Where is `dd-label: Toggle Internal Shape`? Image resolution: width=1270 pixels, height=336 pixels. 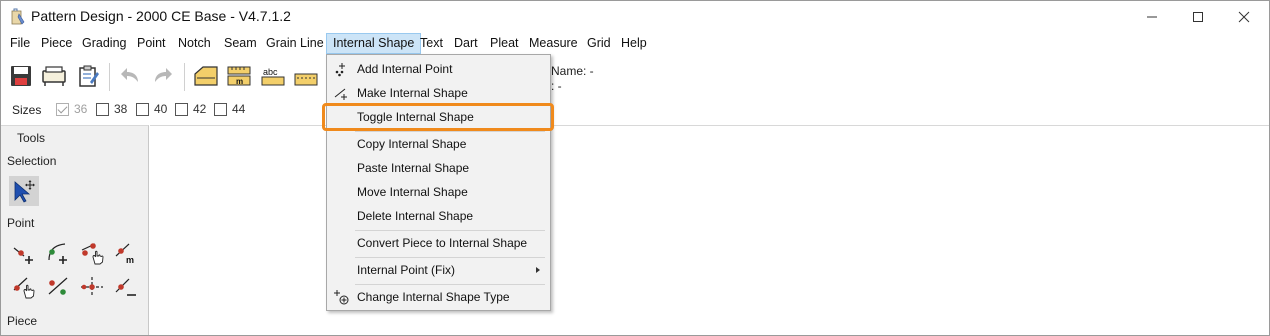
dd-label: Toggle Internal Shape is located at coordinates (415, 117).